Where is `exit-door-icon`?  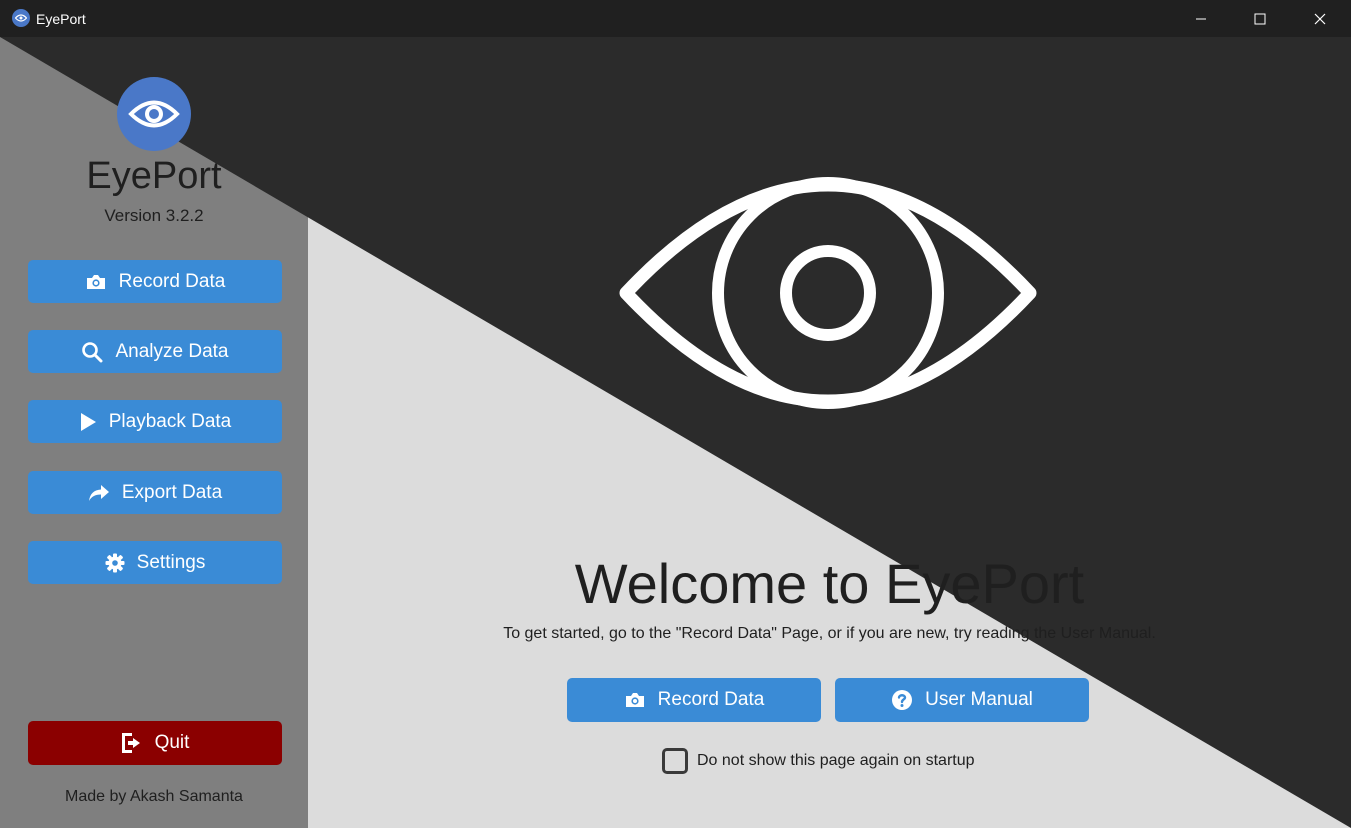 exit-door-icon is located at coordinates (130, 743).